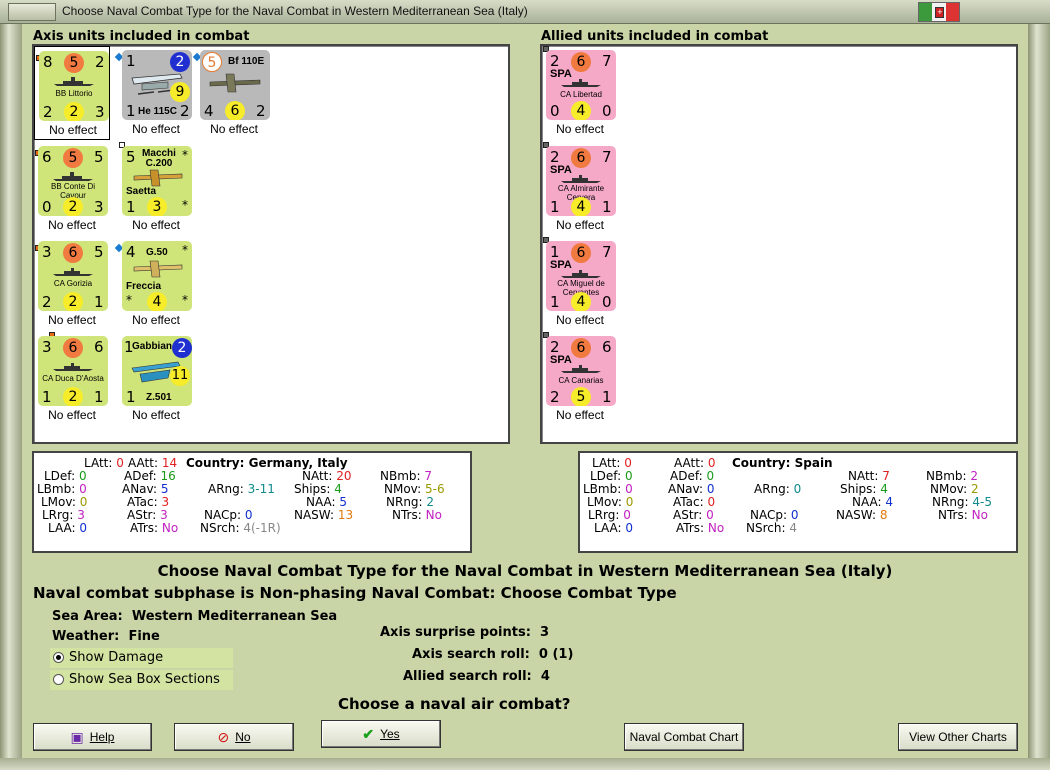 The height and width of the screenshot is (770, 1050). What do you see at coordinates (381, 734) in the screenshot?
I see `yes-button: ✔ Yes` at bounding box center [381, 734].